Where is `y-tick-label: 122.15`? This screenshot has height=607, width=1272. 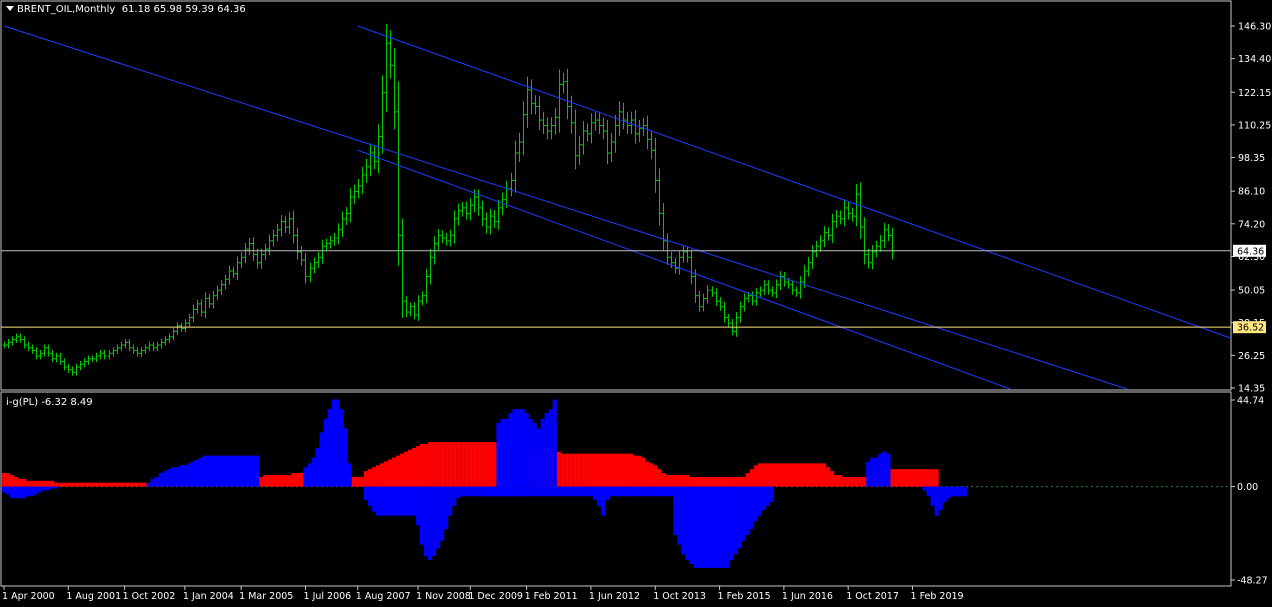
y-tick-label: 122.15 is located at coordinates (1254, 93).